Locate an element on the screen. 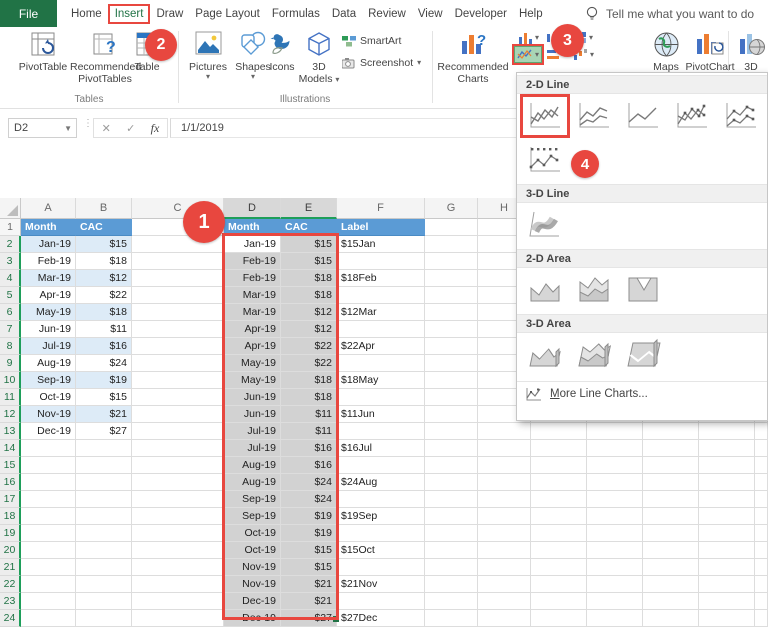  cell-B7: $11 is located at coordinates (104, 329).